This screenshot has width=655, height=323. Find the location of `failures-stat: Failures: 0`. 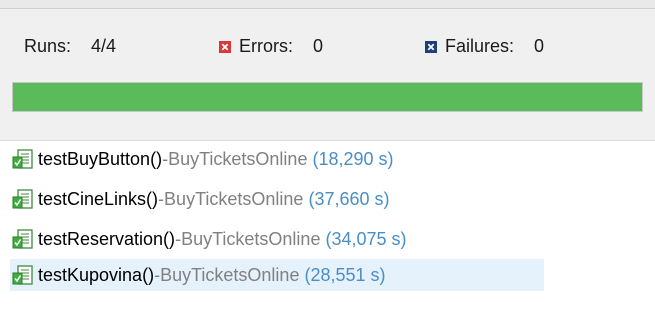

failures-stat: Failures: 0 is located at coordinates (484, 46).